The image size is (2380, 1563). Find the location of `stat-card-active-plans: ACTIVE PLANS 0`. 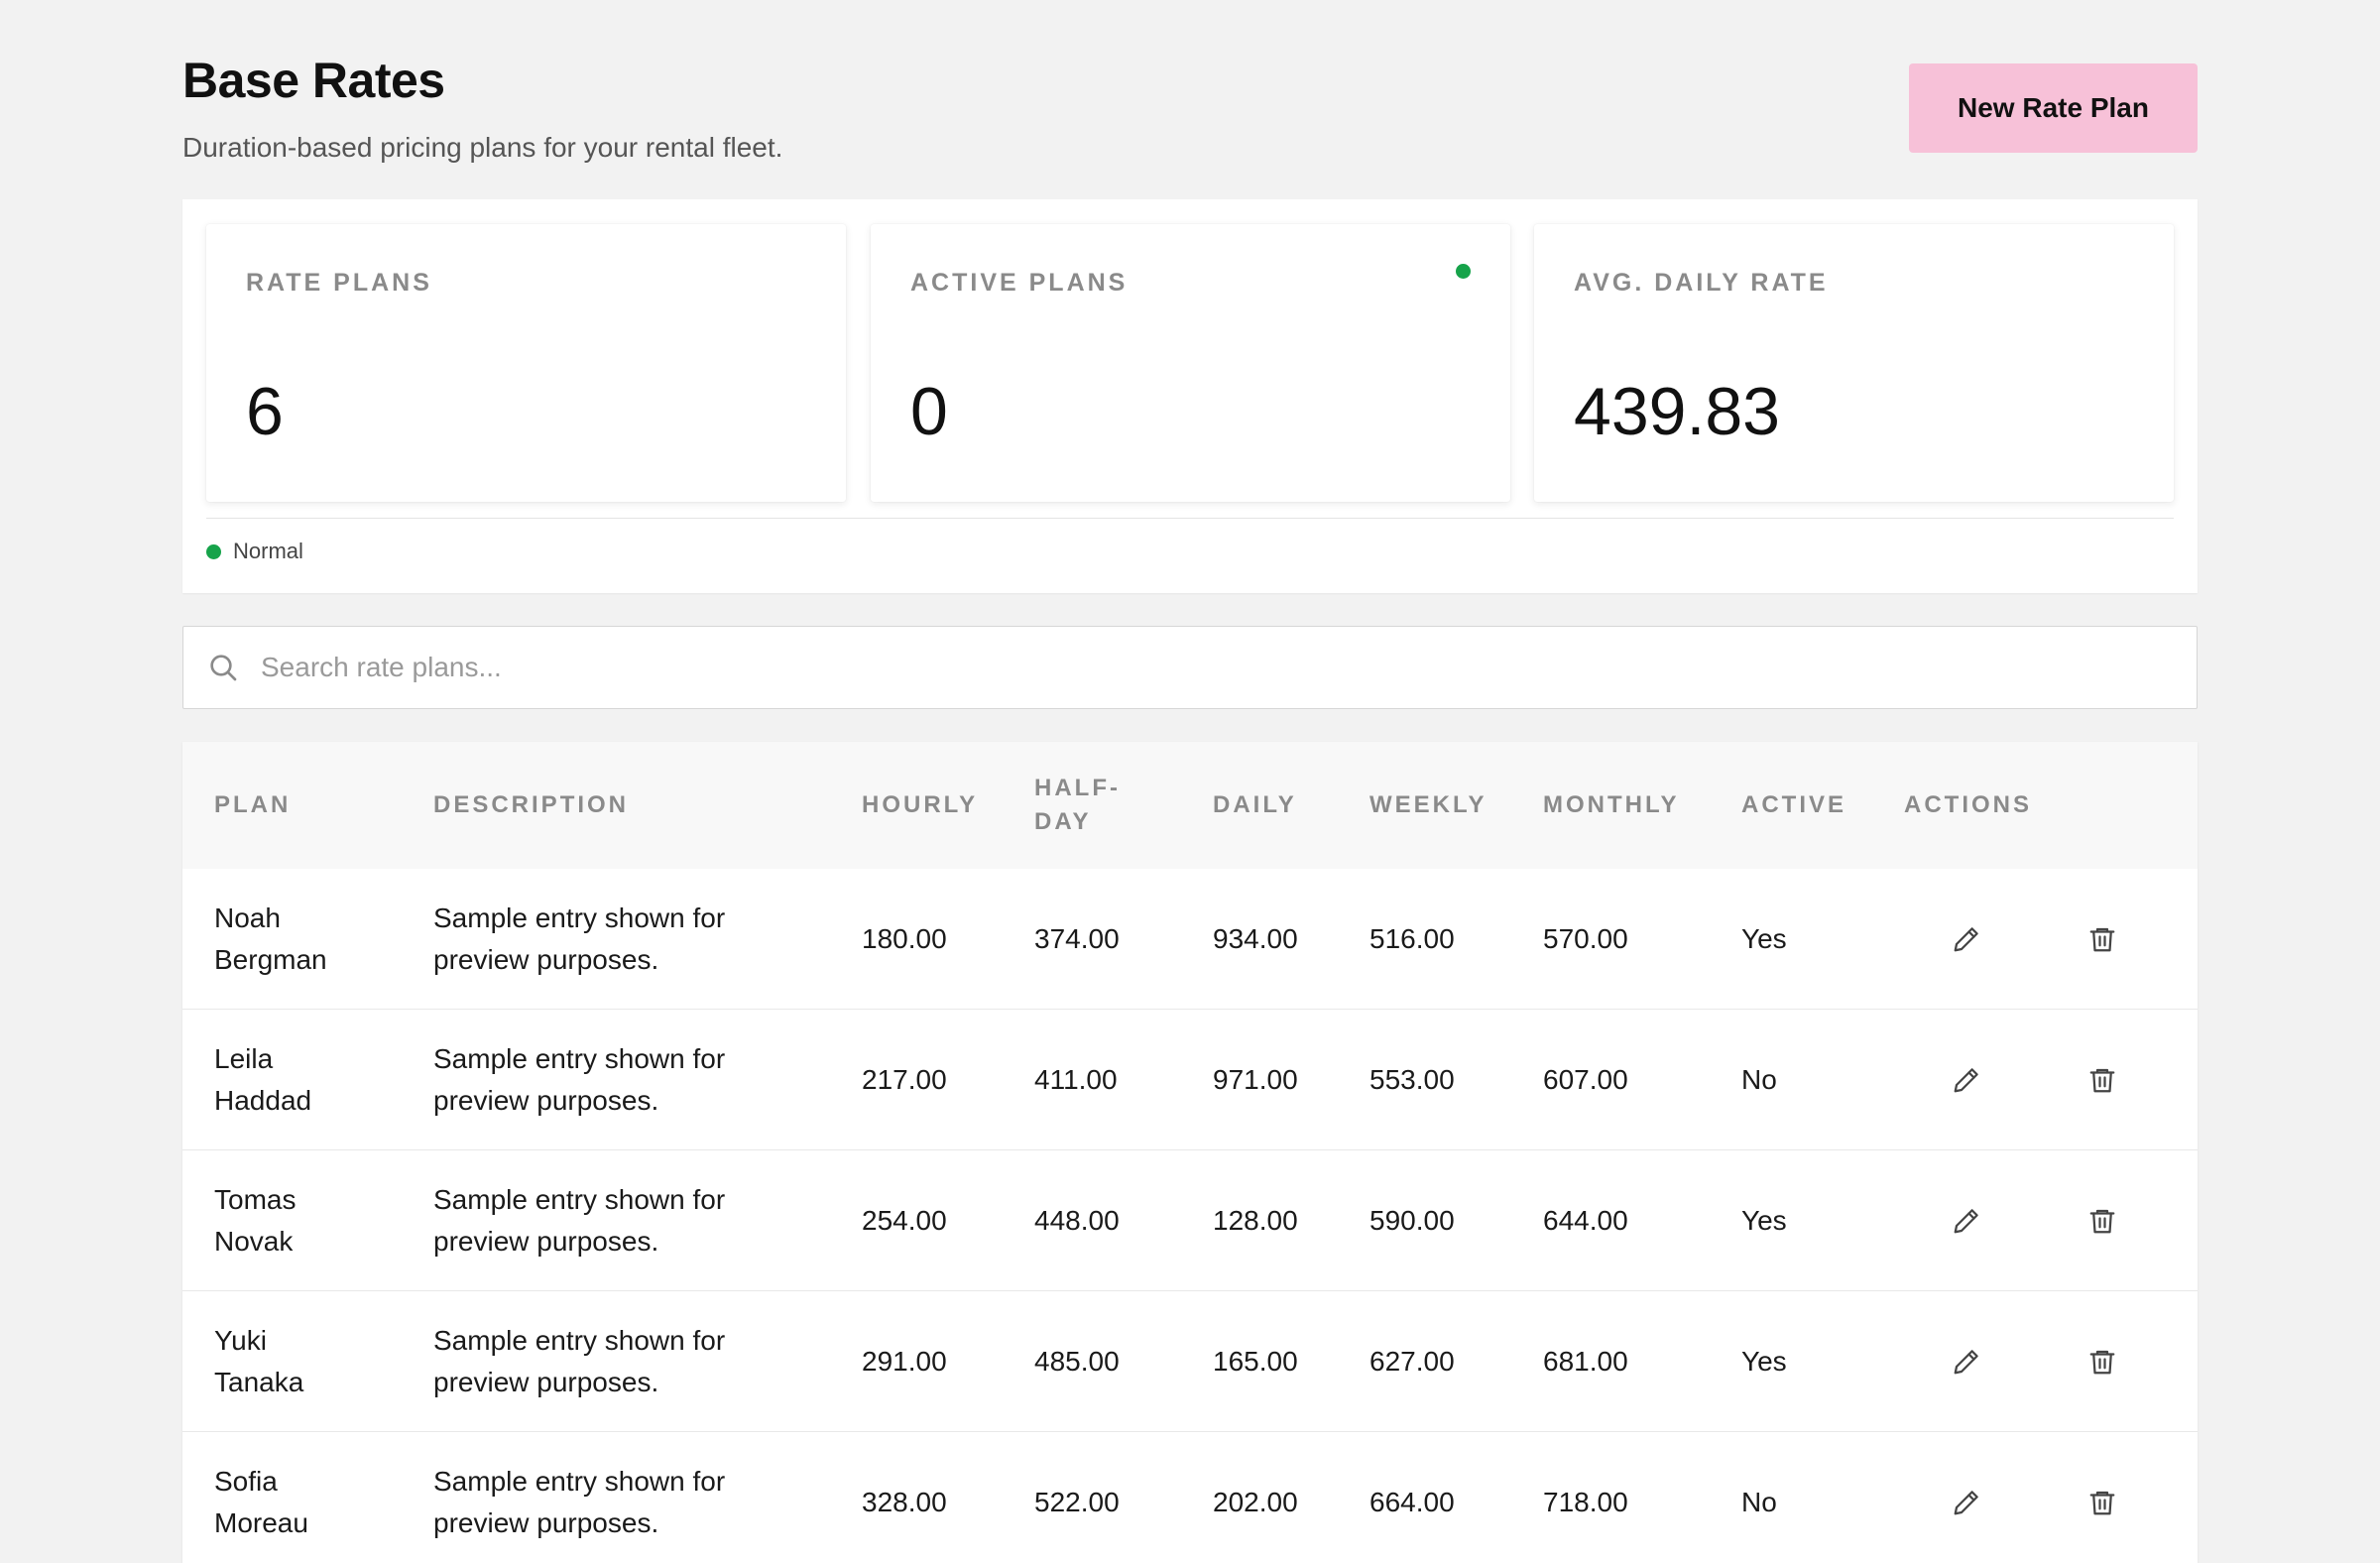

stat-card-active-plans: ACTIVE PLANS 0 is located at coordinates (1190, 363).